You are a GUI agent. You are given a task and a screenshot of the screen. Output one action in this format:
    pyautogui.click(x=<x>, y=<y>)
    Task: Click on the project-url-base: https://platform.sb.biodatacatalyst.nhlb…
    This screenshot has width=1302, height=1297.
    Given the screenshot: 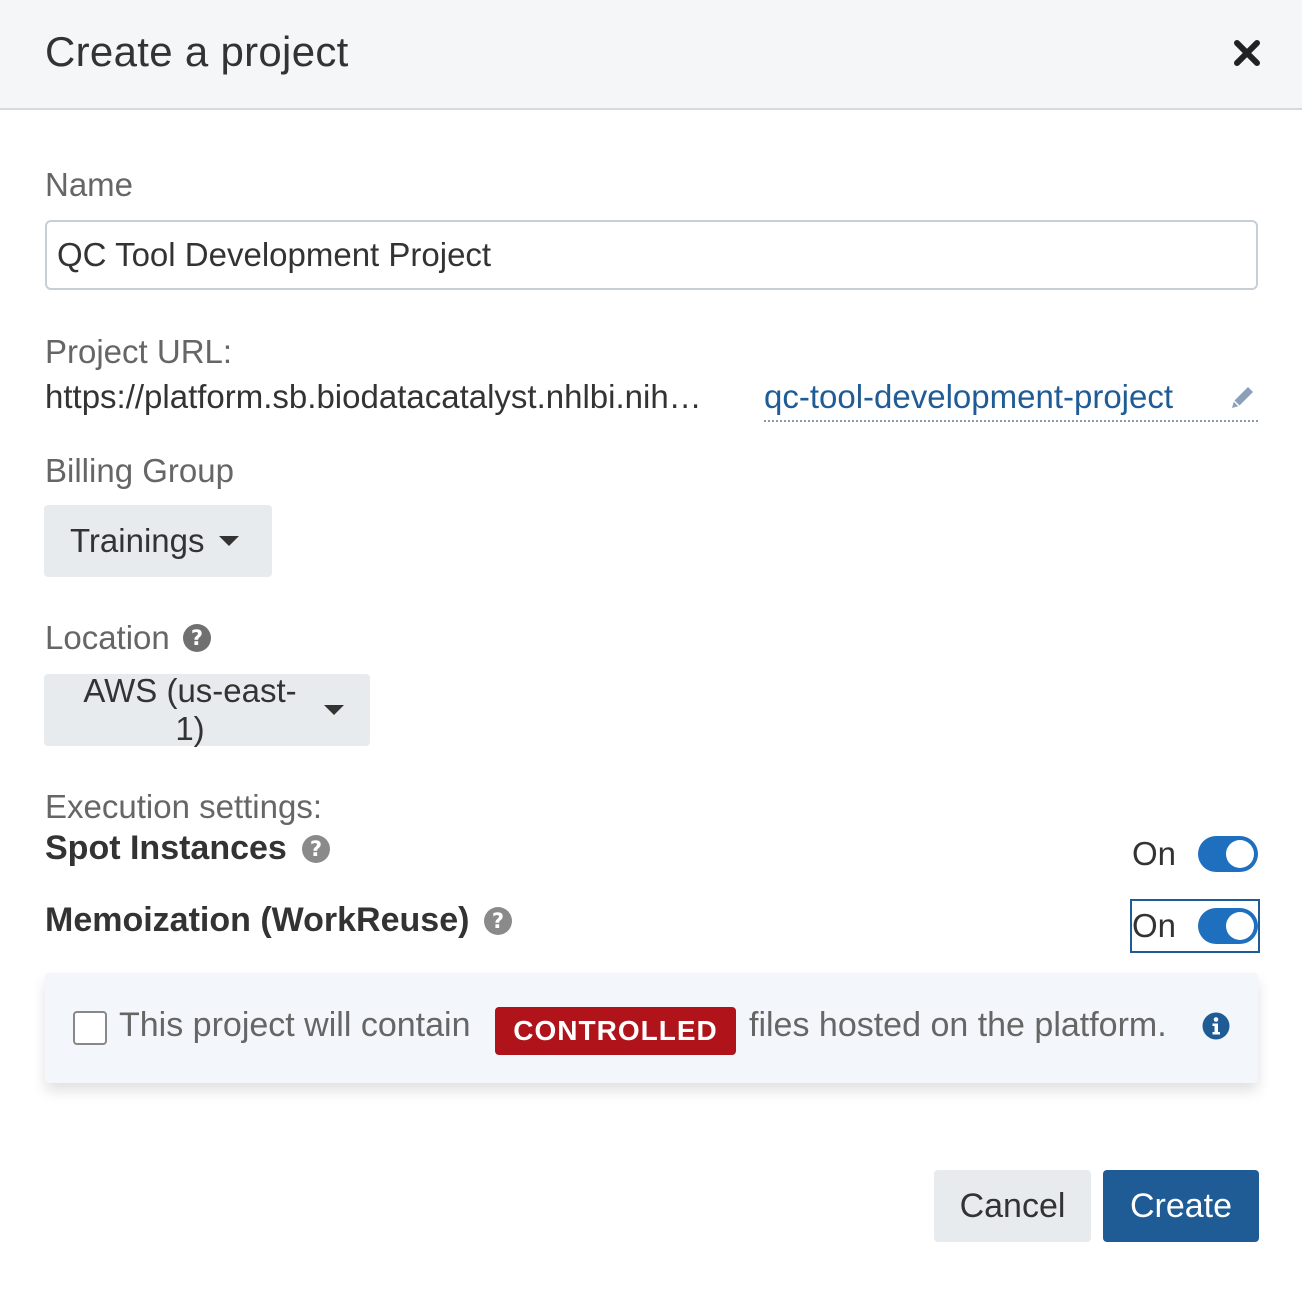 What is the action you would take?
    pyautogui.click(x=373, y=396)
    